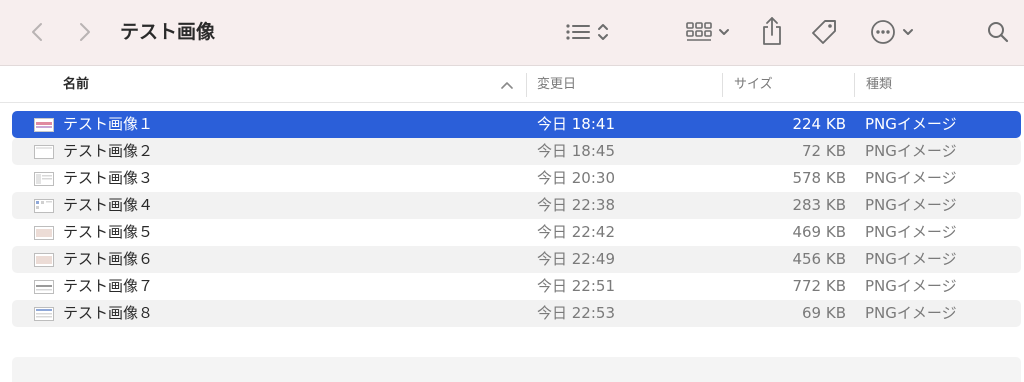  What do you see at coordinates (516, 205) in the screenshot?
I see `file-row: テスト画像４ 今日 22:38 283 KB PNGイメージ` at bounding box center [516, 205].